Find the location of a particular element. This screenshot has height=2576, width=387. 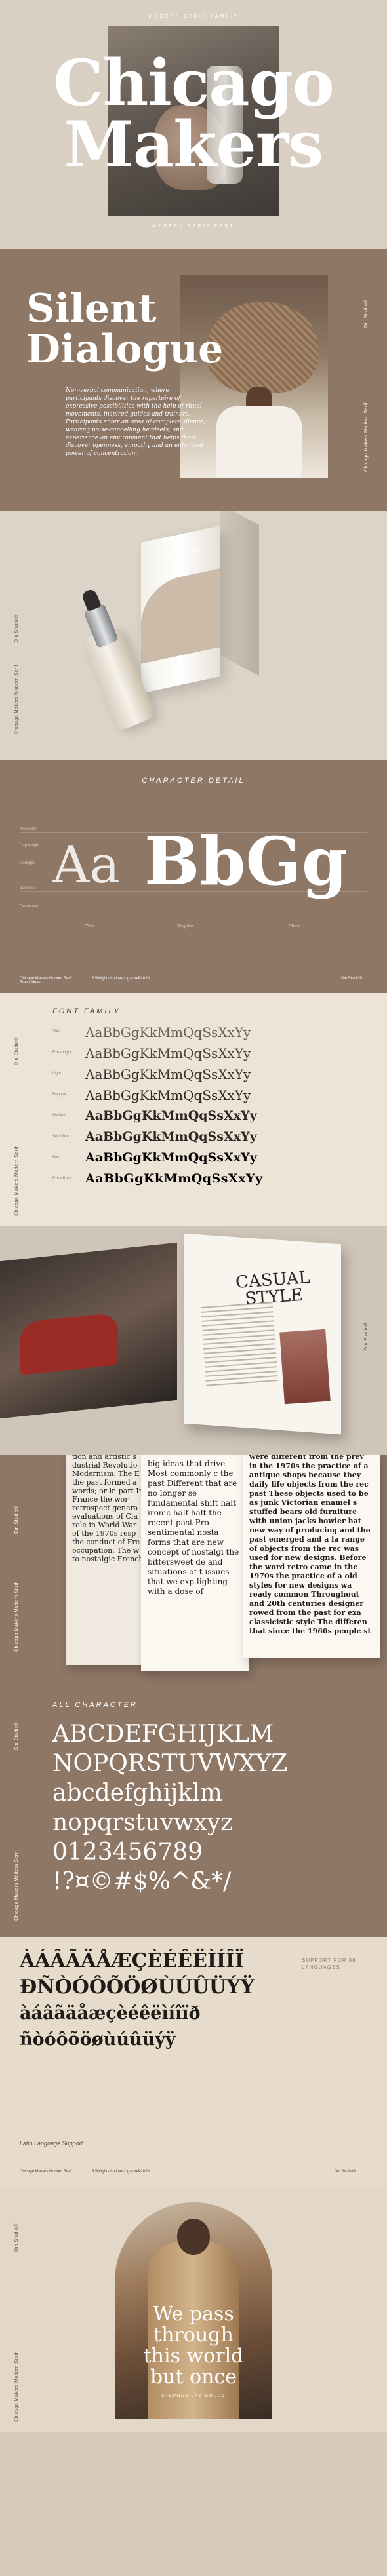

accent-line: ÐÑÒÓÔÕÖØÙÚÛÜÝŸ is located at coordinates (137, 1987).